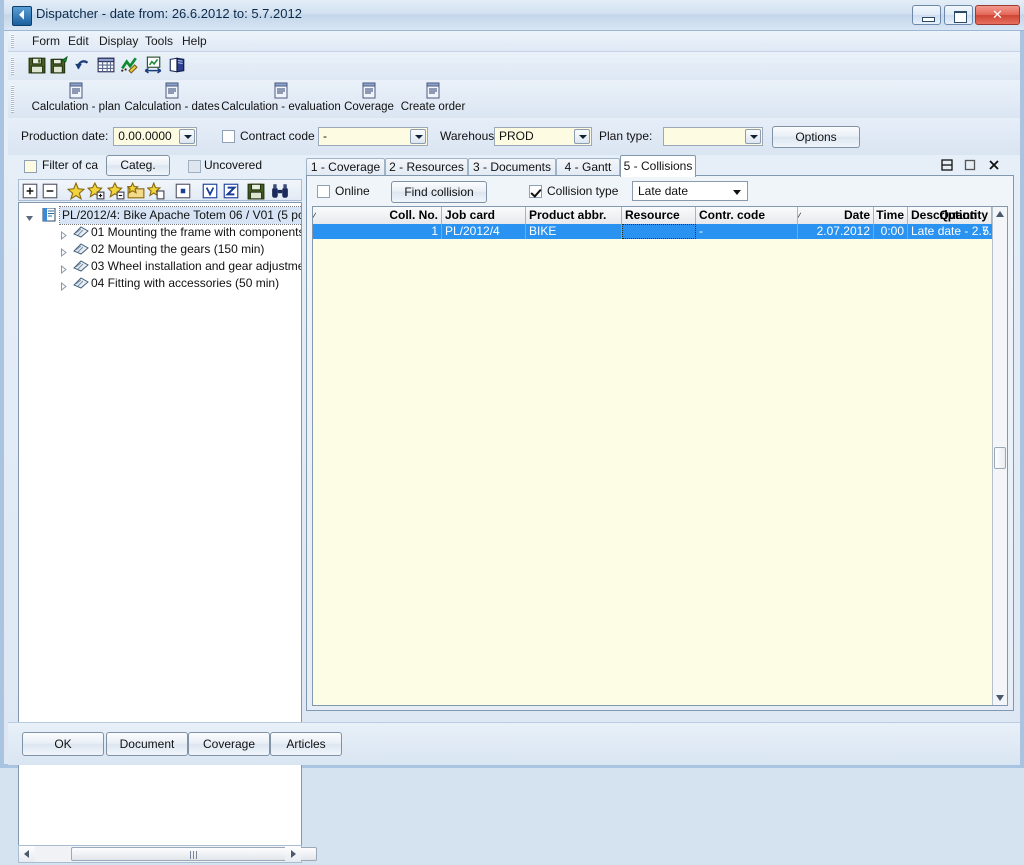 The image size is (1024, 865). I want to click on tab-coverage: 1 - Coverage, so click(345, 167).